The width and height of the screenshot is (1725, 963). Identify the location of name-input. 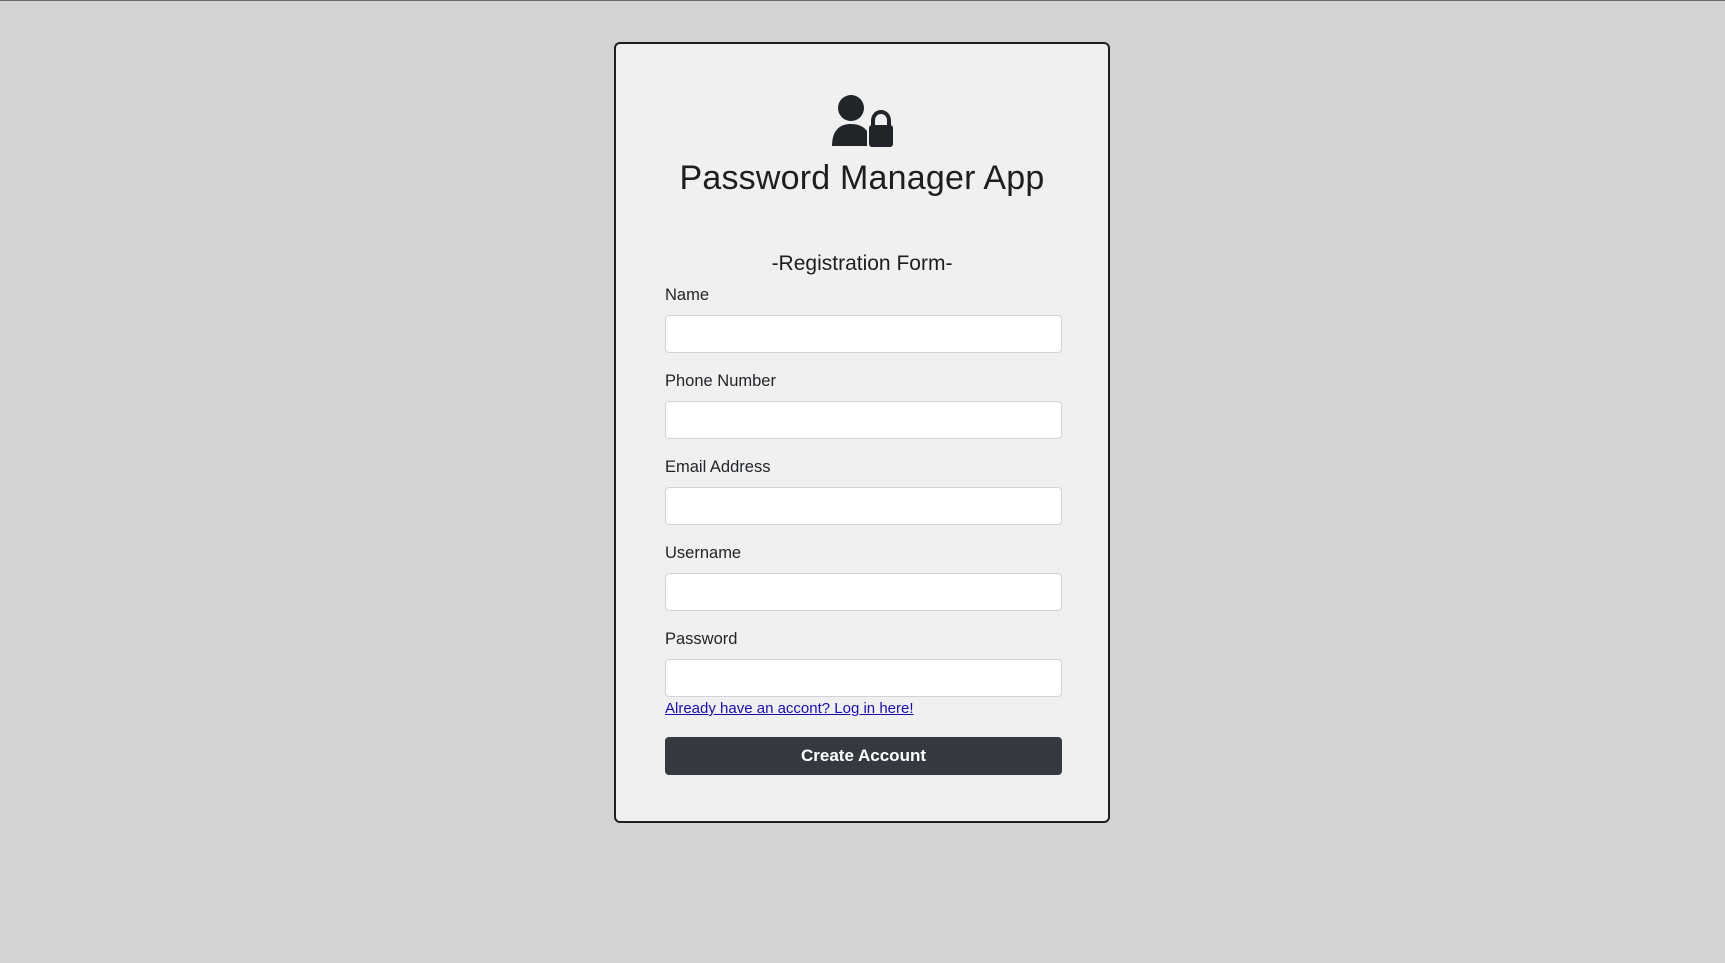
(863, 334).